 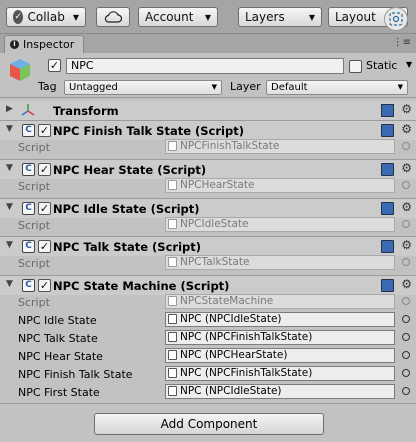 What do you see at coordinates (127, 247) in the screenshot?
I see `component-title: NPC Talk State (Script)` at bounding box center [127, 247].